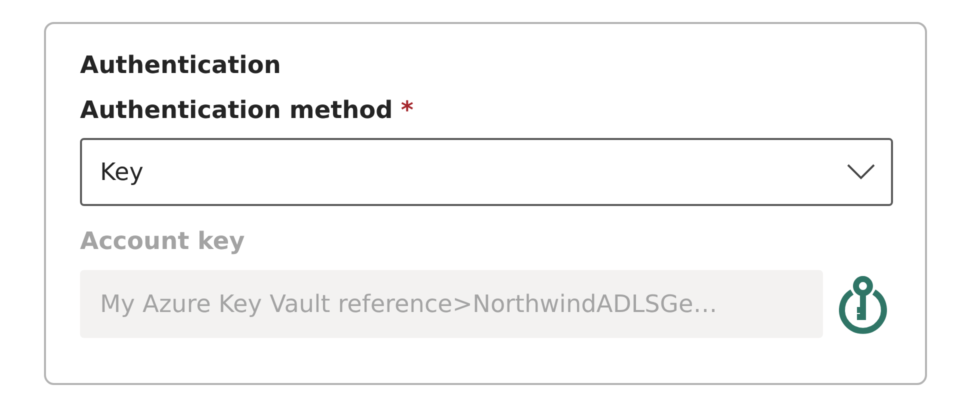 The width and height of the screenshot is (964, 408). What do you see at coordinates (236, 110) in the screenshot?
I see `field-label: Authentication method` at bounding box center [236, 110].